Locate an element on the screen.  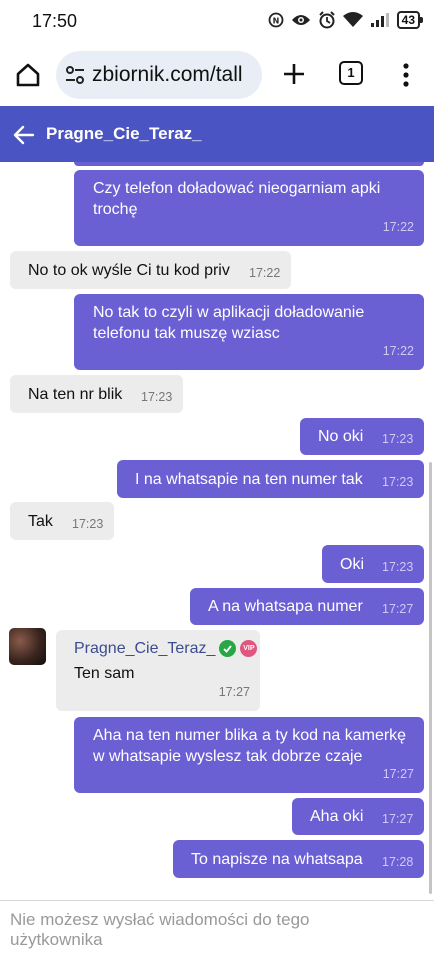
url-text: zbiornik.com/tall is located at coordinates (167, 74).